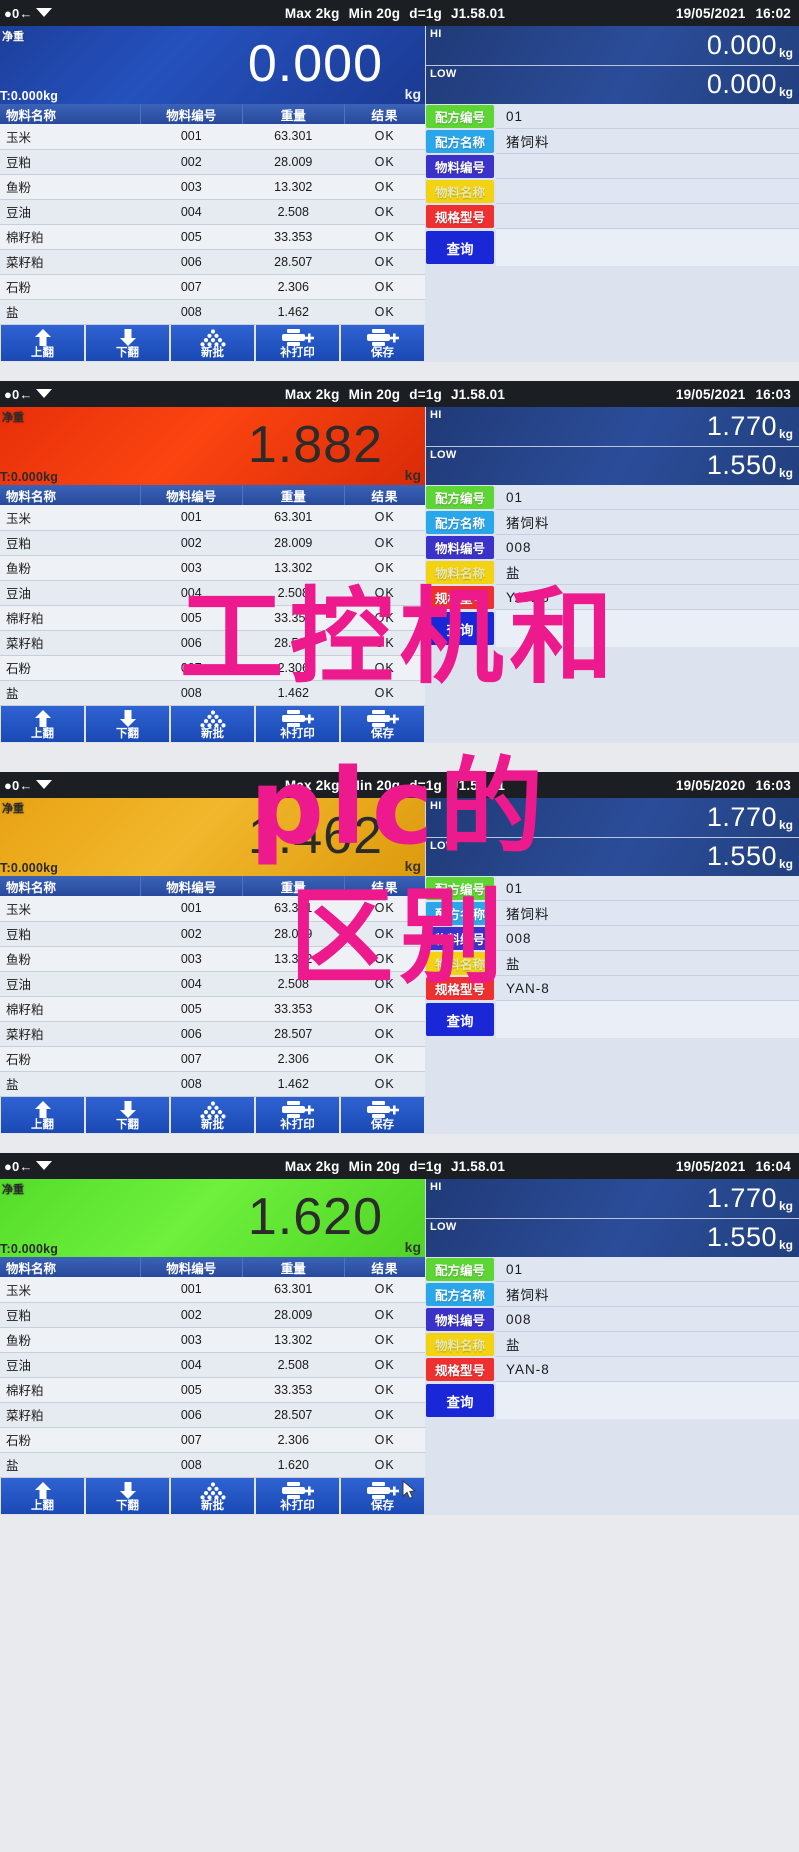  I want to click on material-name-value, so click(647, 191).